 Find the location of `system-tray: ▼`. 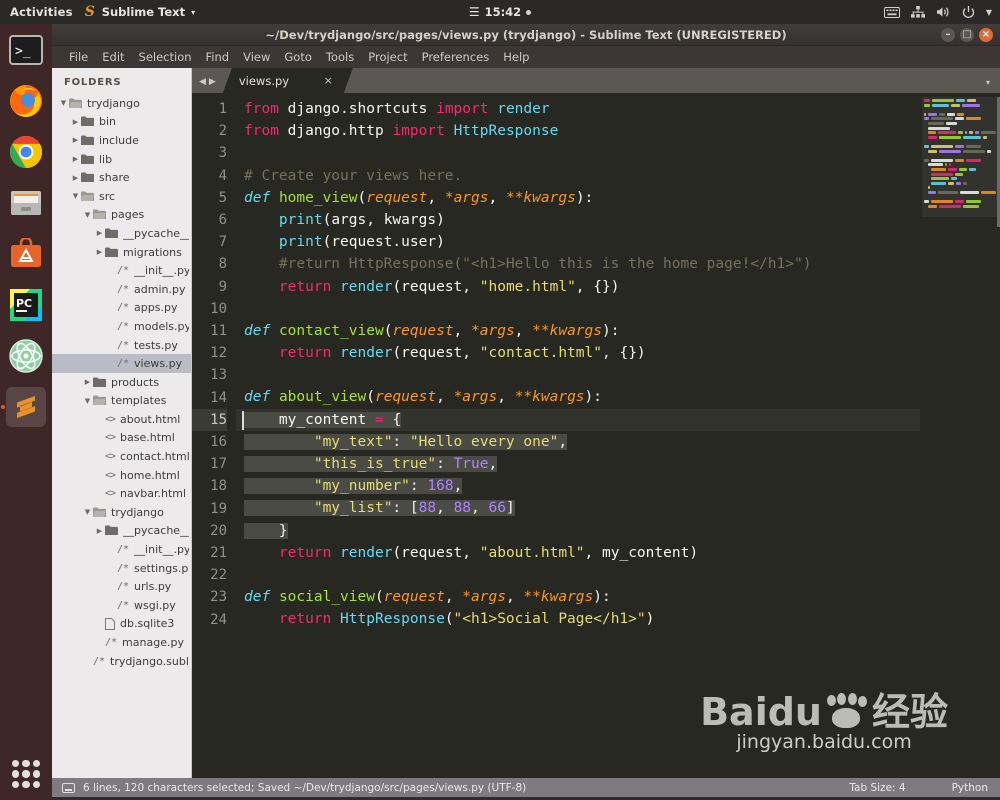

system-tray: ▼ is located at coordinates (937, 12).